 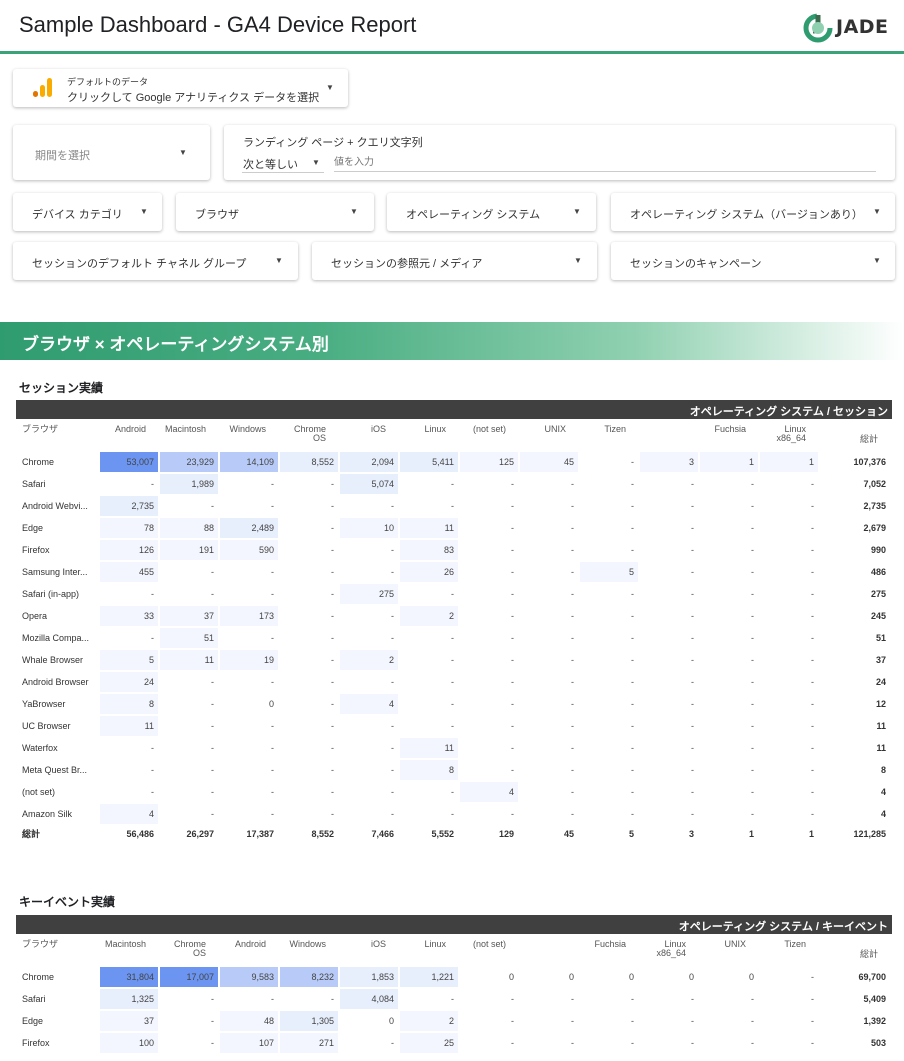 What do you see at coordinates (180, 88) in the screenshot?
I see `data-source-selector: デフォルトのデータ クリックして Google アナリティクス データを選択 ▼` at bounding box center [180, 88].